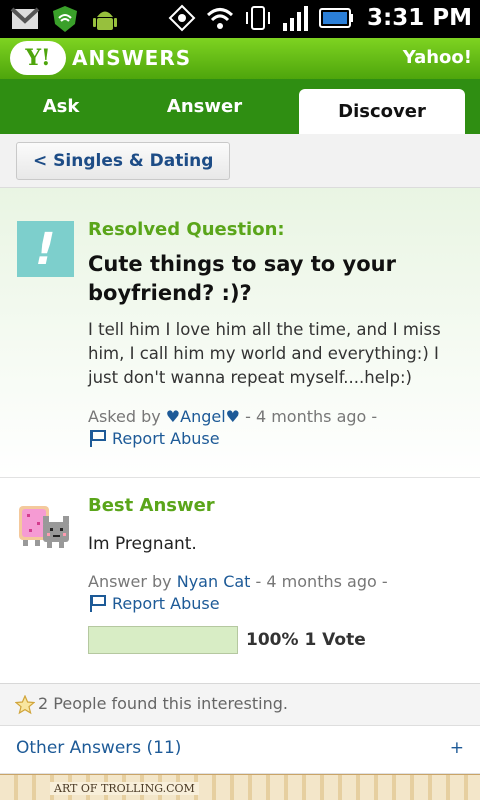  What do you see at coordinates (311, 416) in the screenshot?
I see `asked-time: - 4 months ago -` at bounding box center [311, 416].